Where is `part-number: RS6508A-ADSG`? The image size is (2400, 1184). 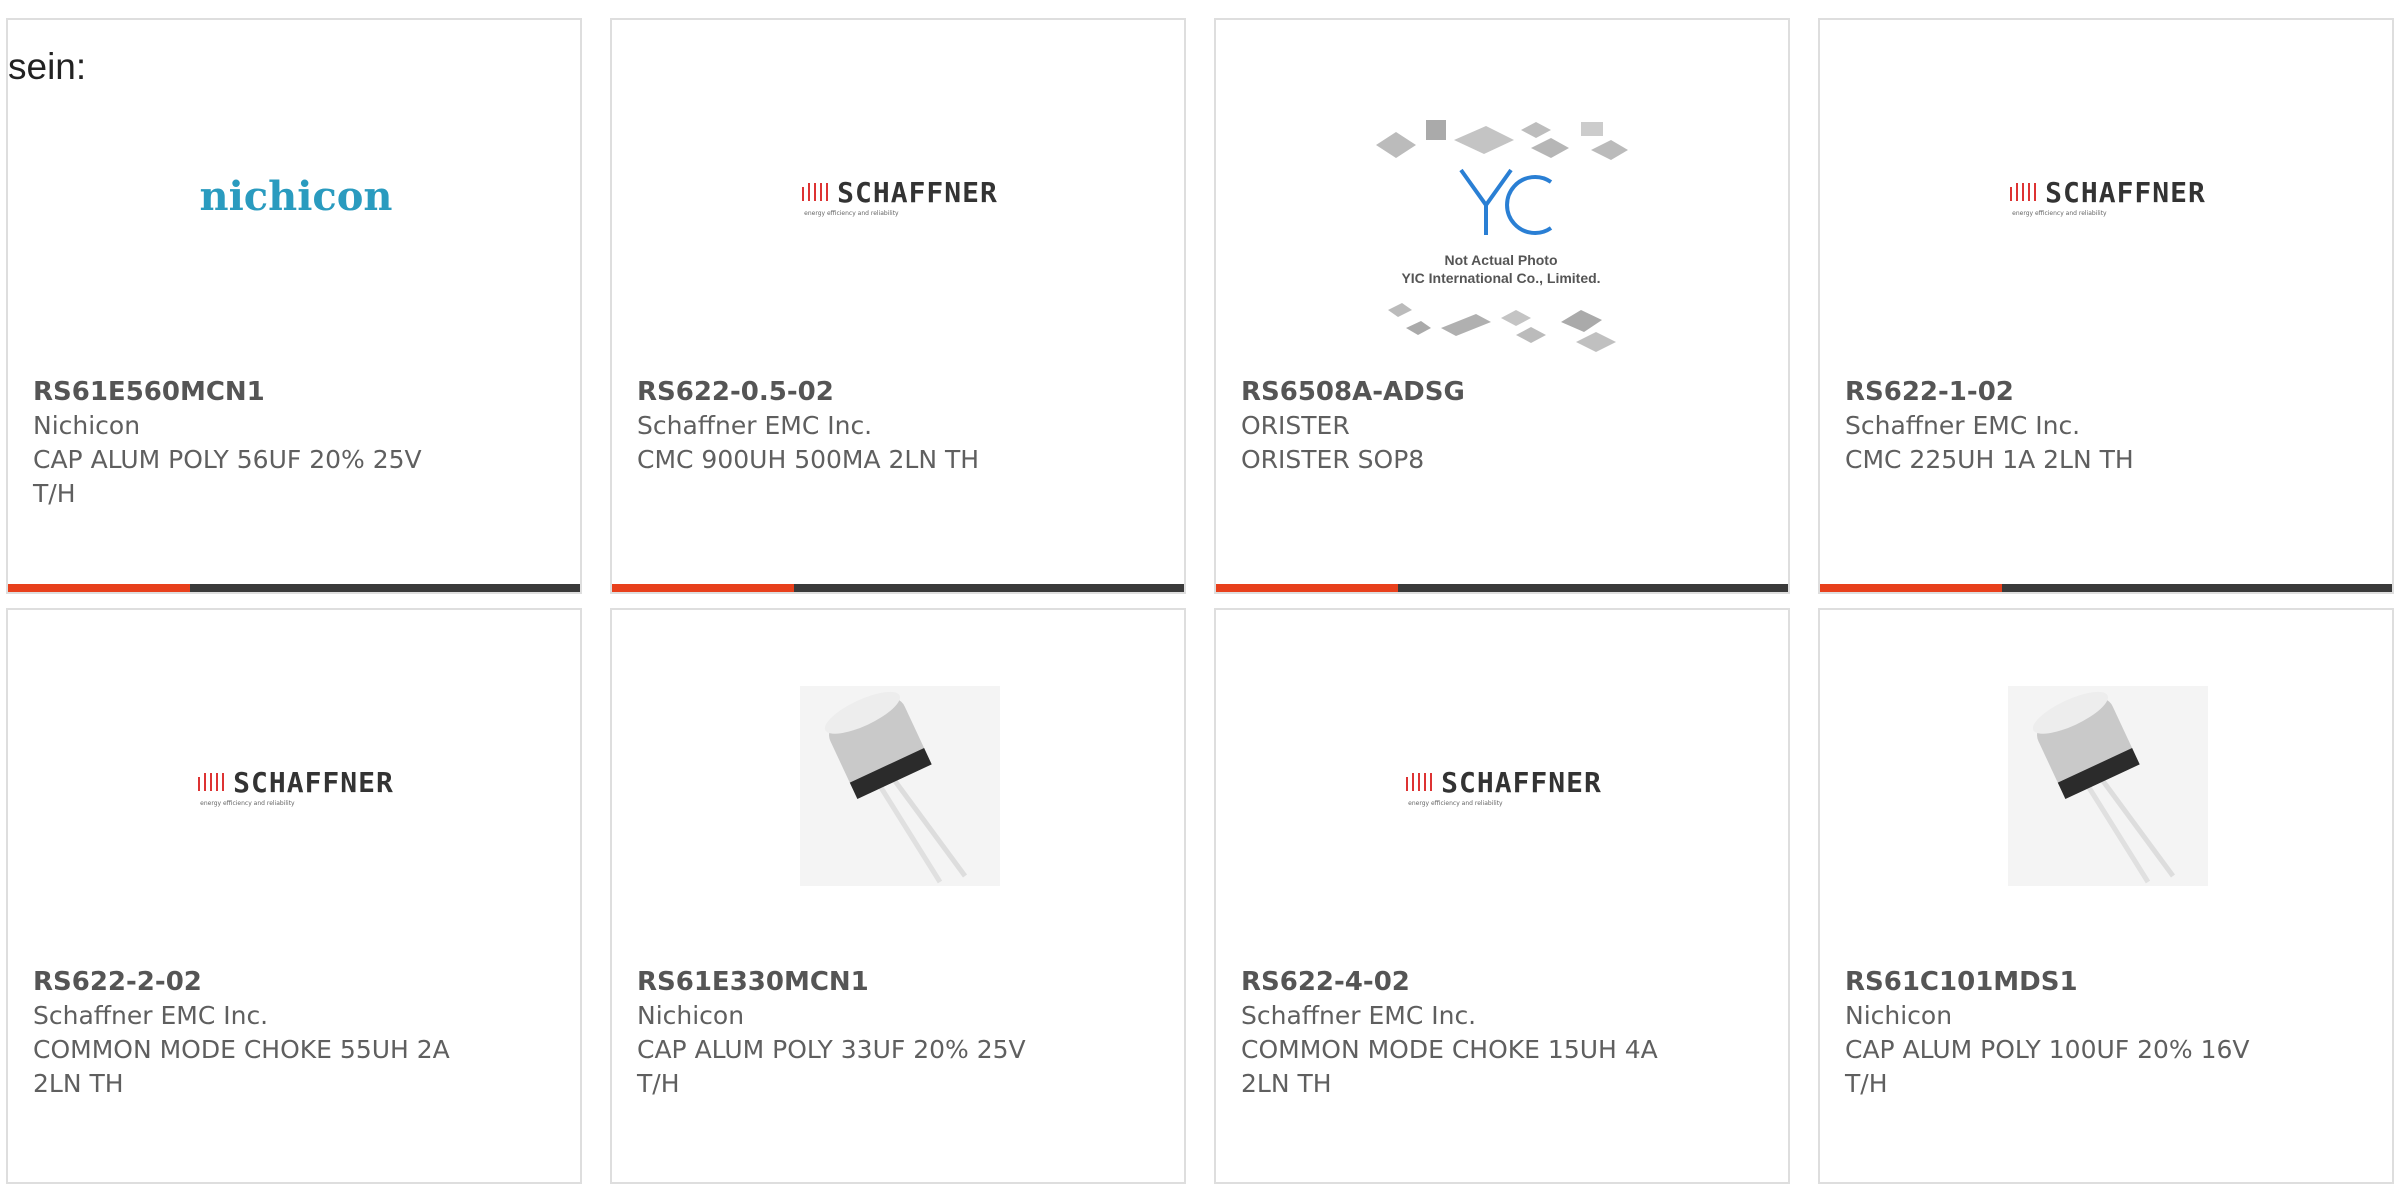
part-number: RS6508A-ADSG is located at coordinates (1456, 392).